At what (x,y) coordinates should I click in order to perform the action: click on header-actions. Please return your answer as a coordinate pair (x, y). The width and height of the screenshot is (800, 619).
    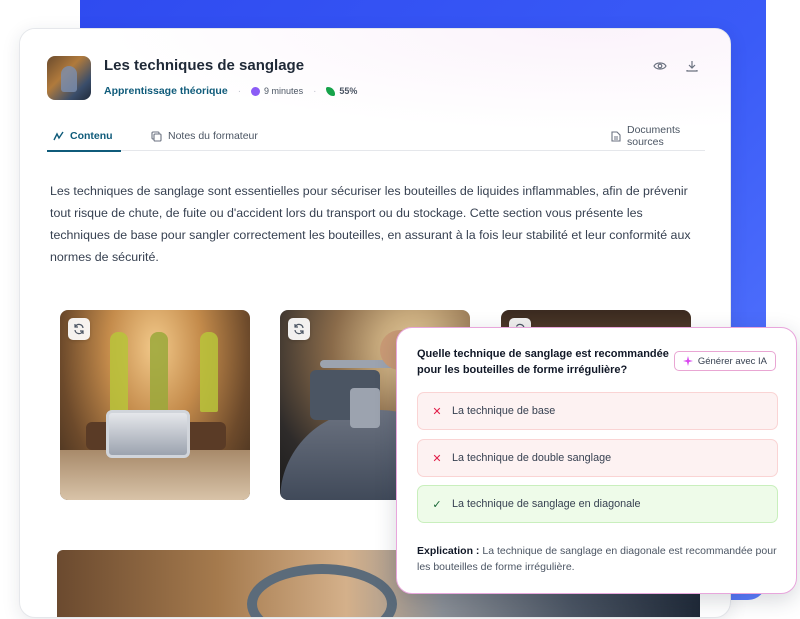
    Looking at the image, I should click on (676, 66).